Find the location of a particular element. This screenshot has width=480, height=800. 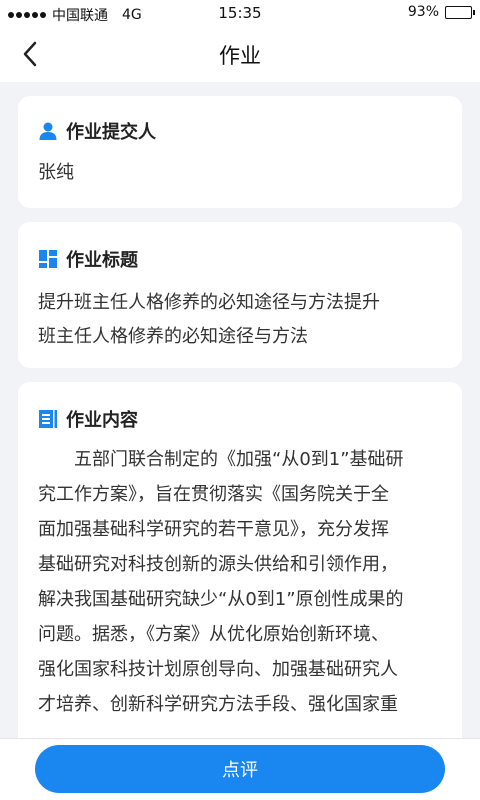

battery-icon is located at coordinates (460, 12).